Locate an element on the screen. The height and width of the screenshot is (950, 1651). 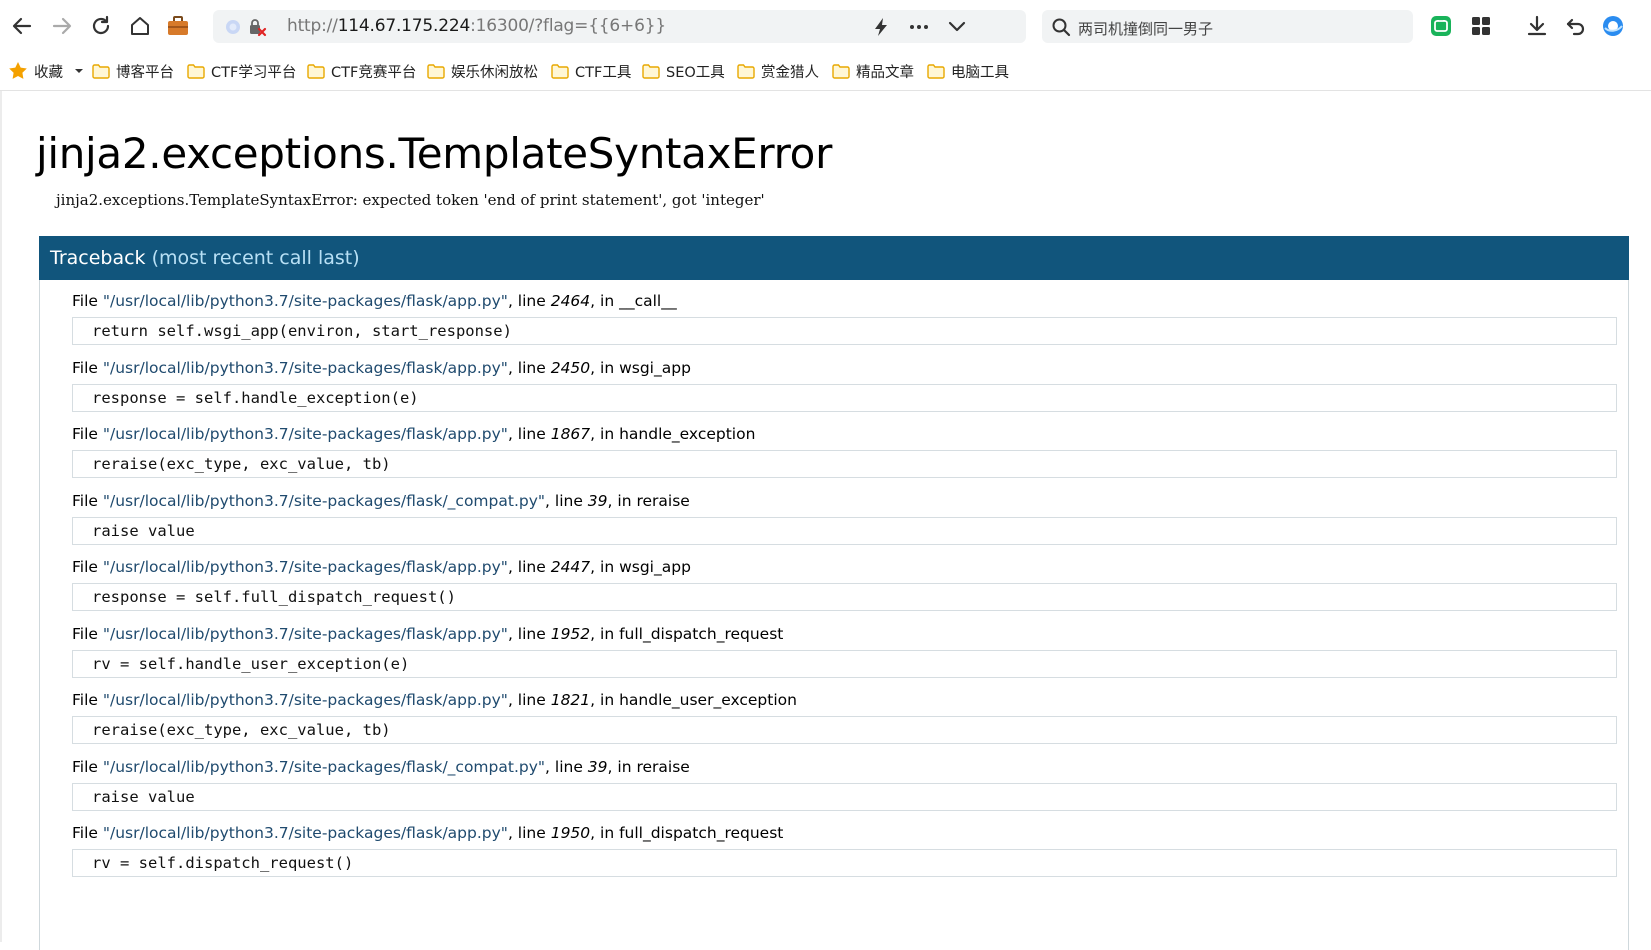
browser-logo-icon is located at coordinates (1613, 26).